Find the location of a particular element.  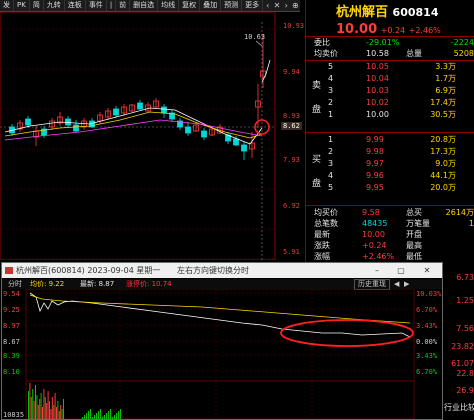

side-stat-value: 61.07 is located at coordinates (462, 363).